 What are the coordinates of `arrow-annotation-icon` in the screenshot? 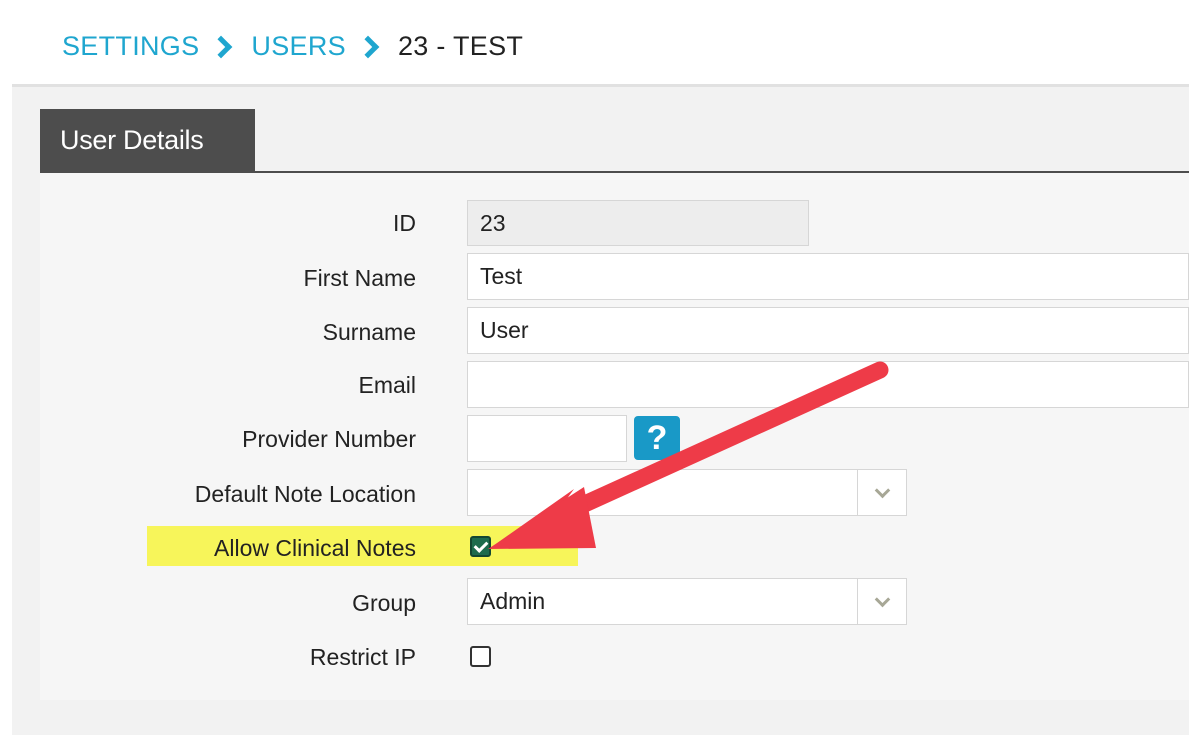 It's located at (688, 455).